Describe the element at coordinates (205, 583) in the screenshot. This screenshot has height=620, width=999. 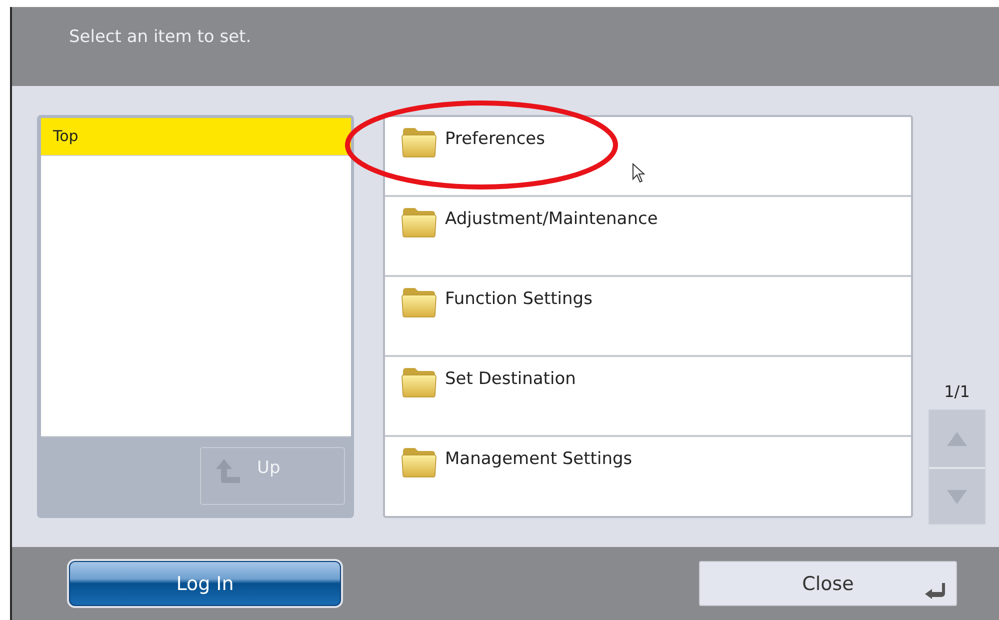
I see `login-button: Log In` at that location.